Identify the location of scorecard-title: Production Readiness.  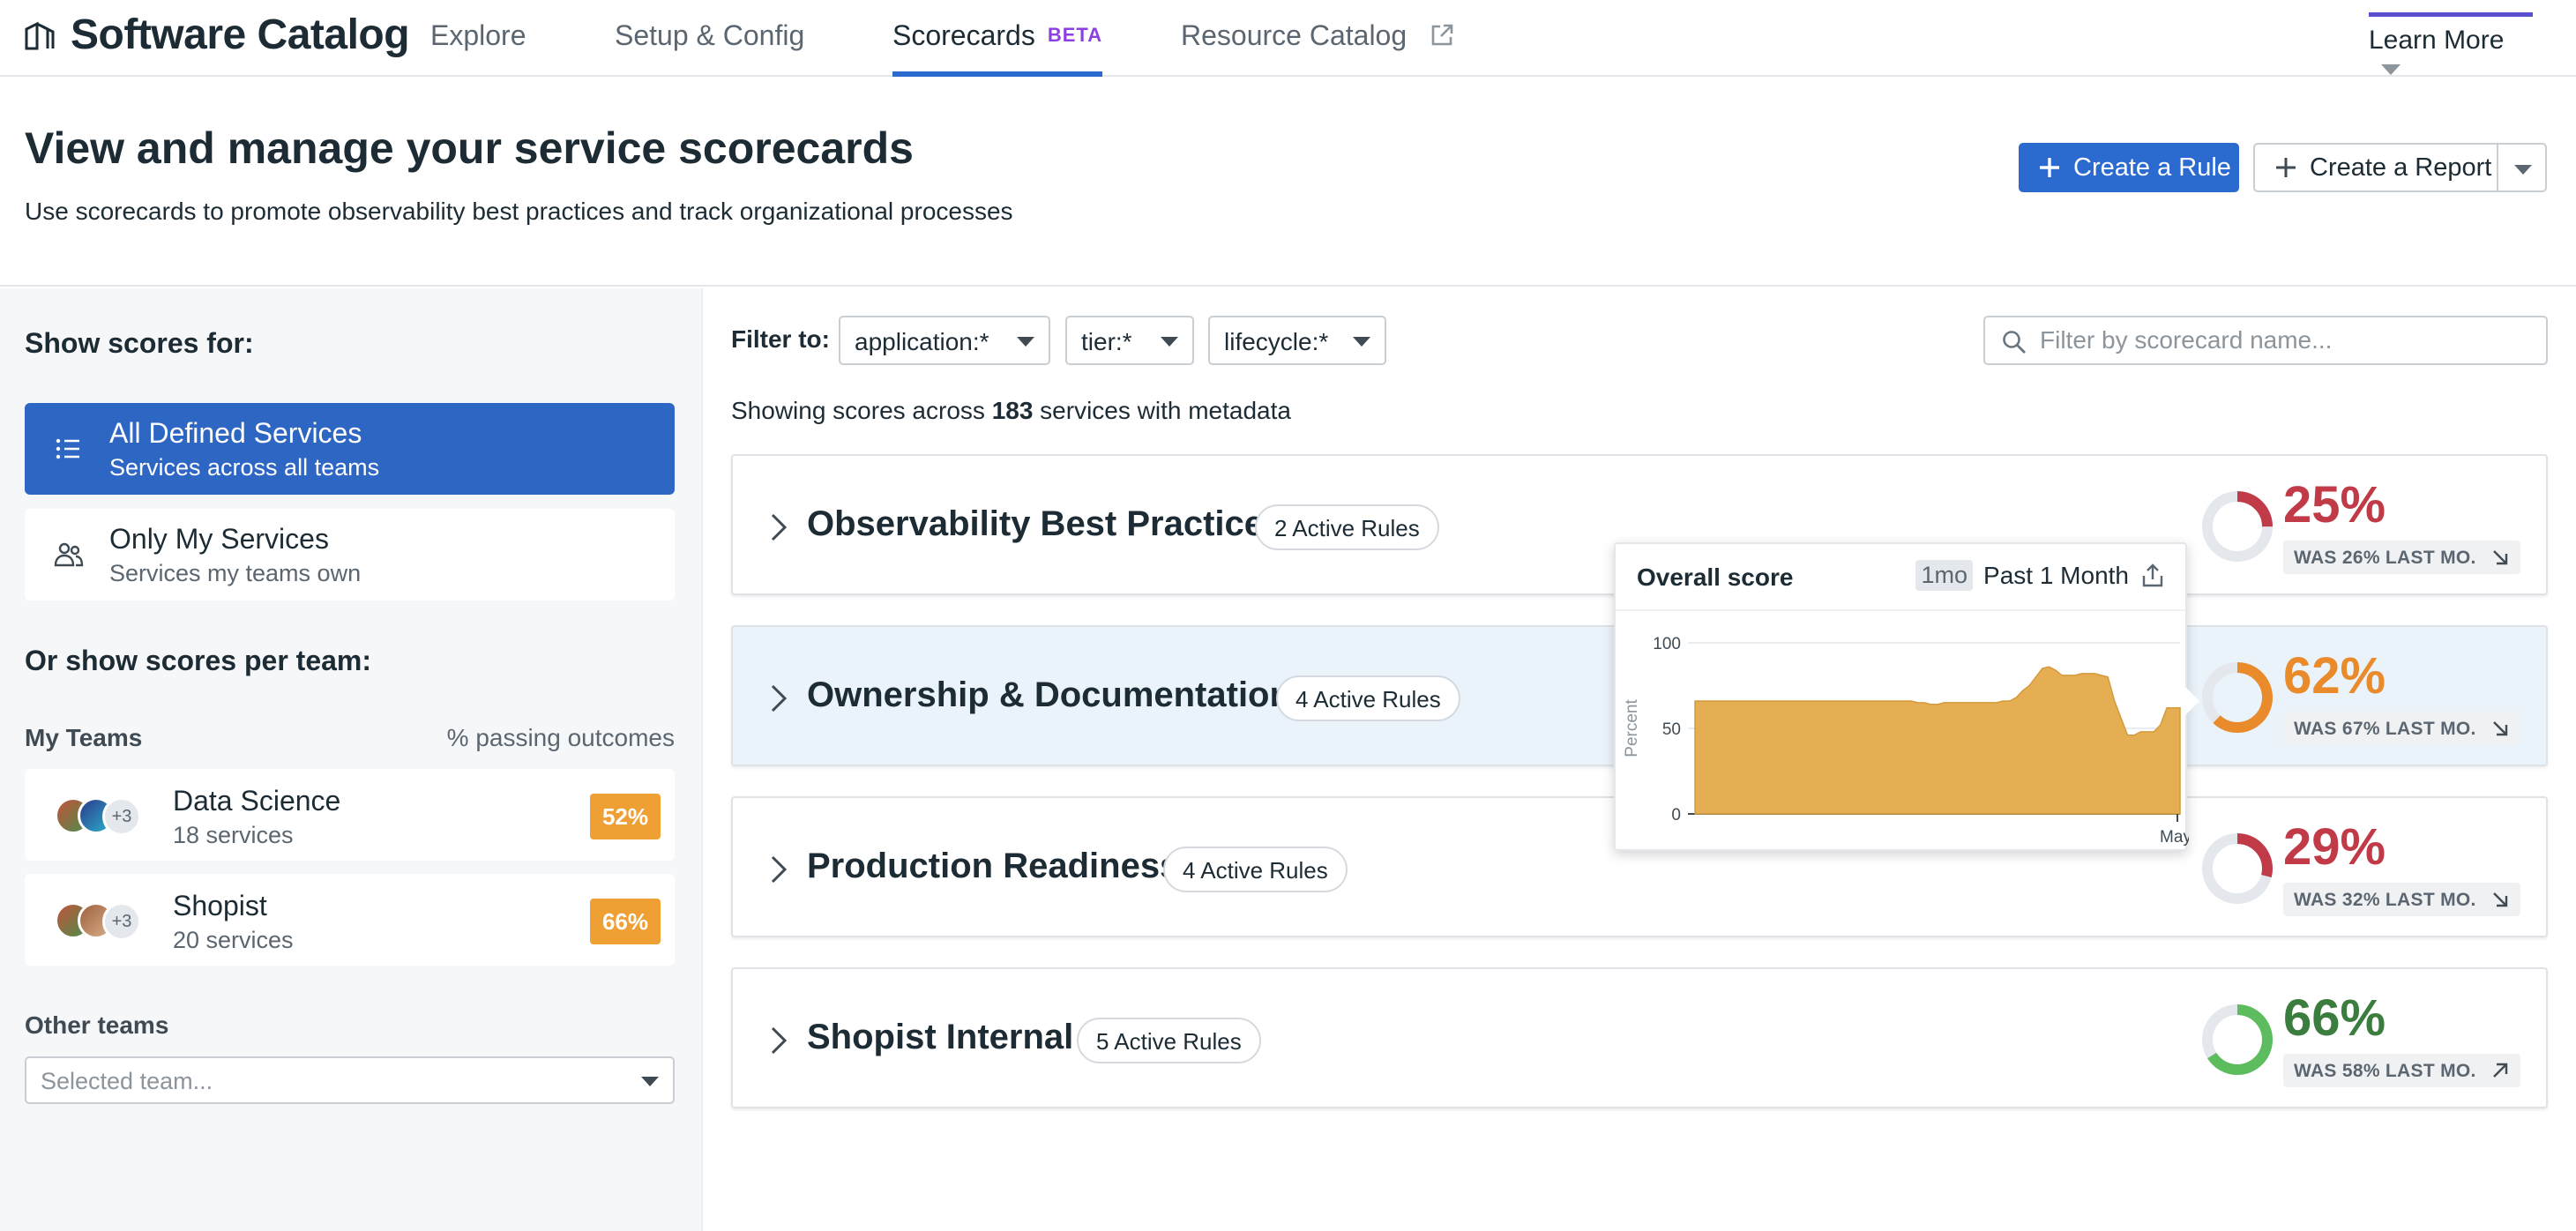
(993, 866).